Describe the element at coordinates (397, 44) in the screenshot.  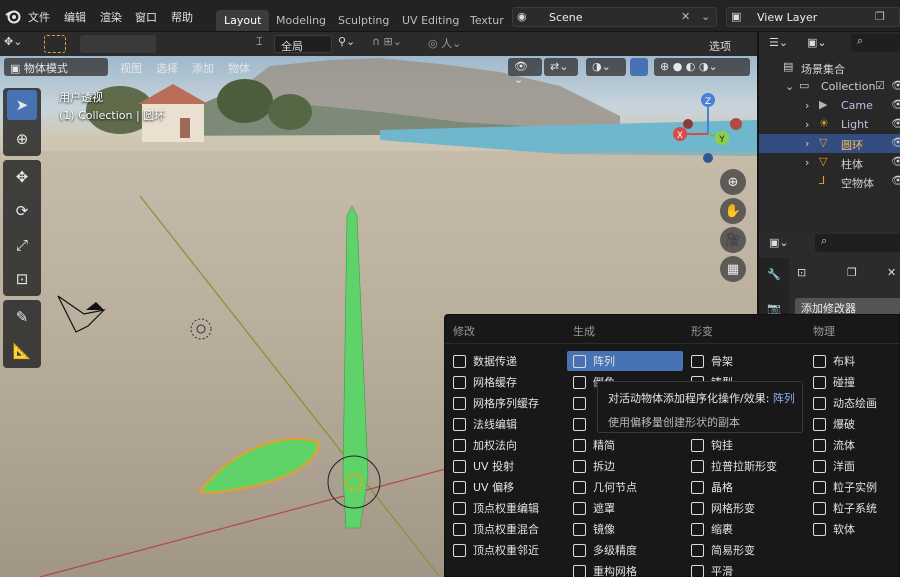
I see `snap-icon: ∩ ⊞⌄` at that location.